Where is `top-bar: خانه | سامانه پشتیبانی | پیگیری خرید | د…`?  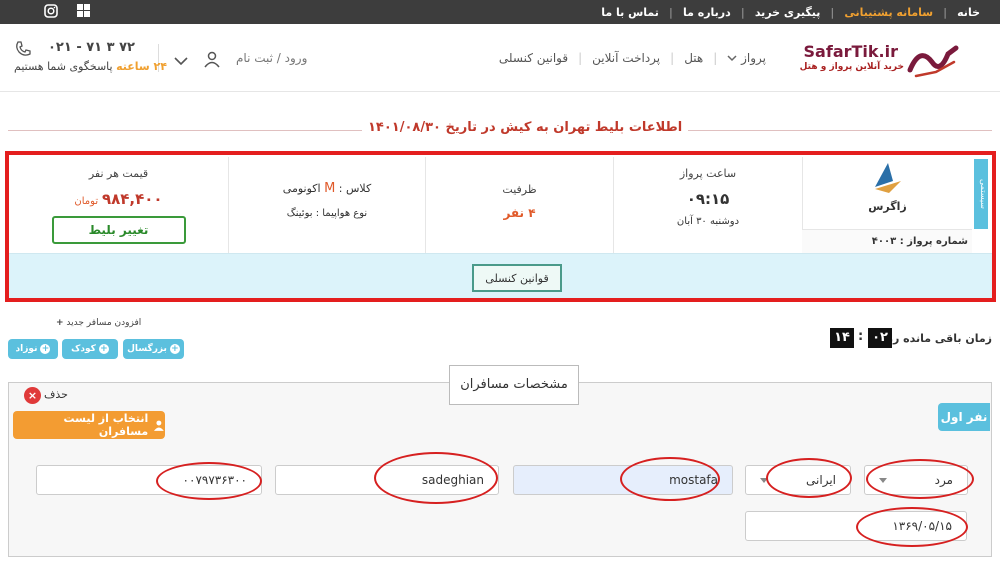
top-bar: خانه | سامانه پشتیبانی | پیگیری خرید | د… is located at coordinates (500, 12).